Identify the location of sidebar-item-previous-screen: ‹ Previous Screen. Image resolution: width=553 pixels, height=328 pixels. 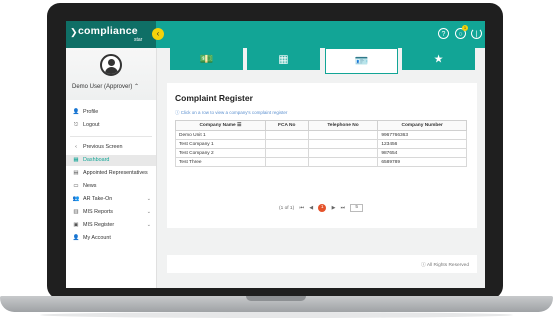
(111, 147).